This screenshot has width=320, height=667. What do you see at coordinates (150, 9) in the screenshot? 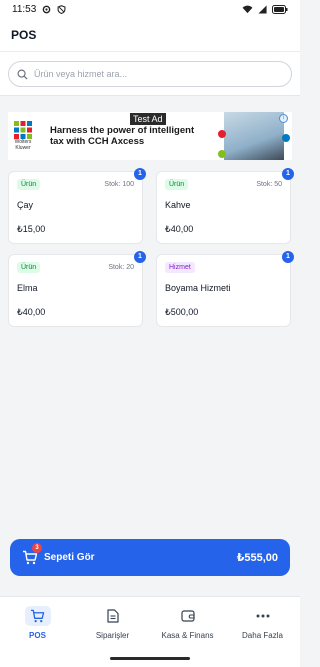
I see `status-bar: 11:53` at bounding box center [150, 9].